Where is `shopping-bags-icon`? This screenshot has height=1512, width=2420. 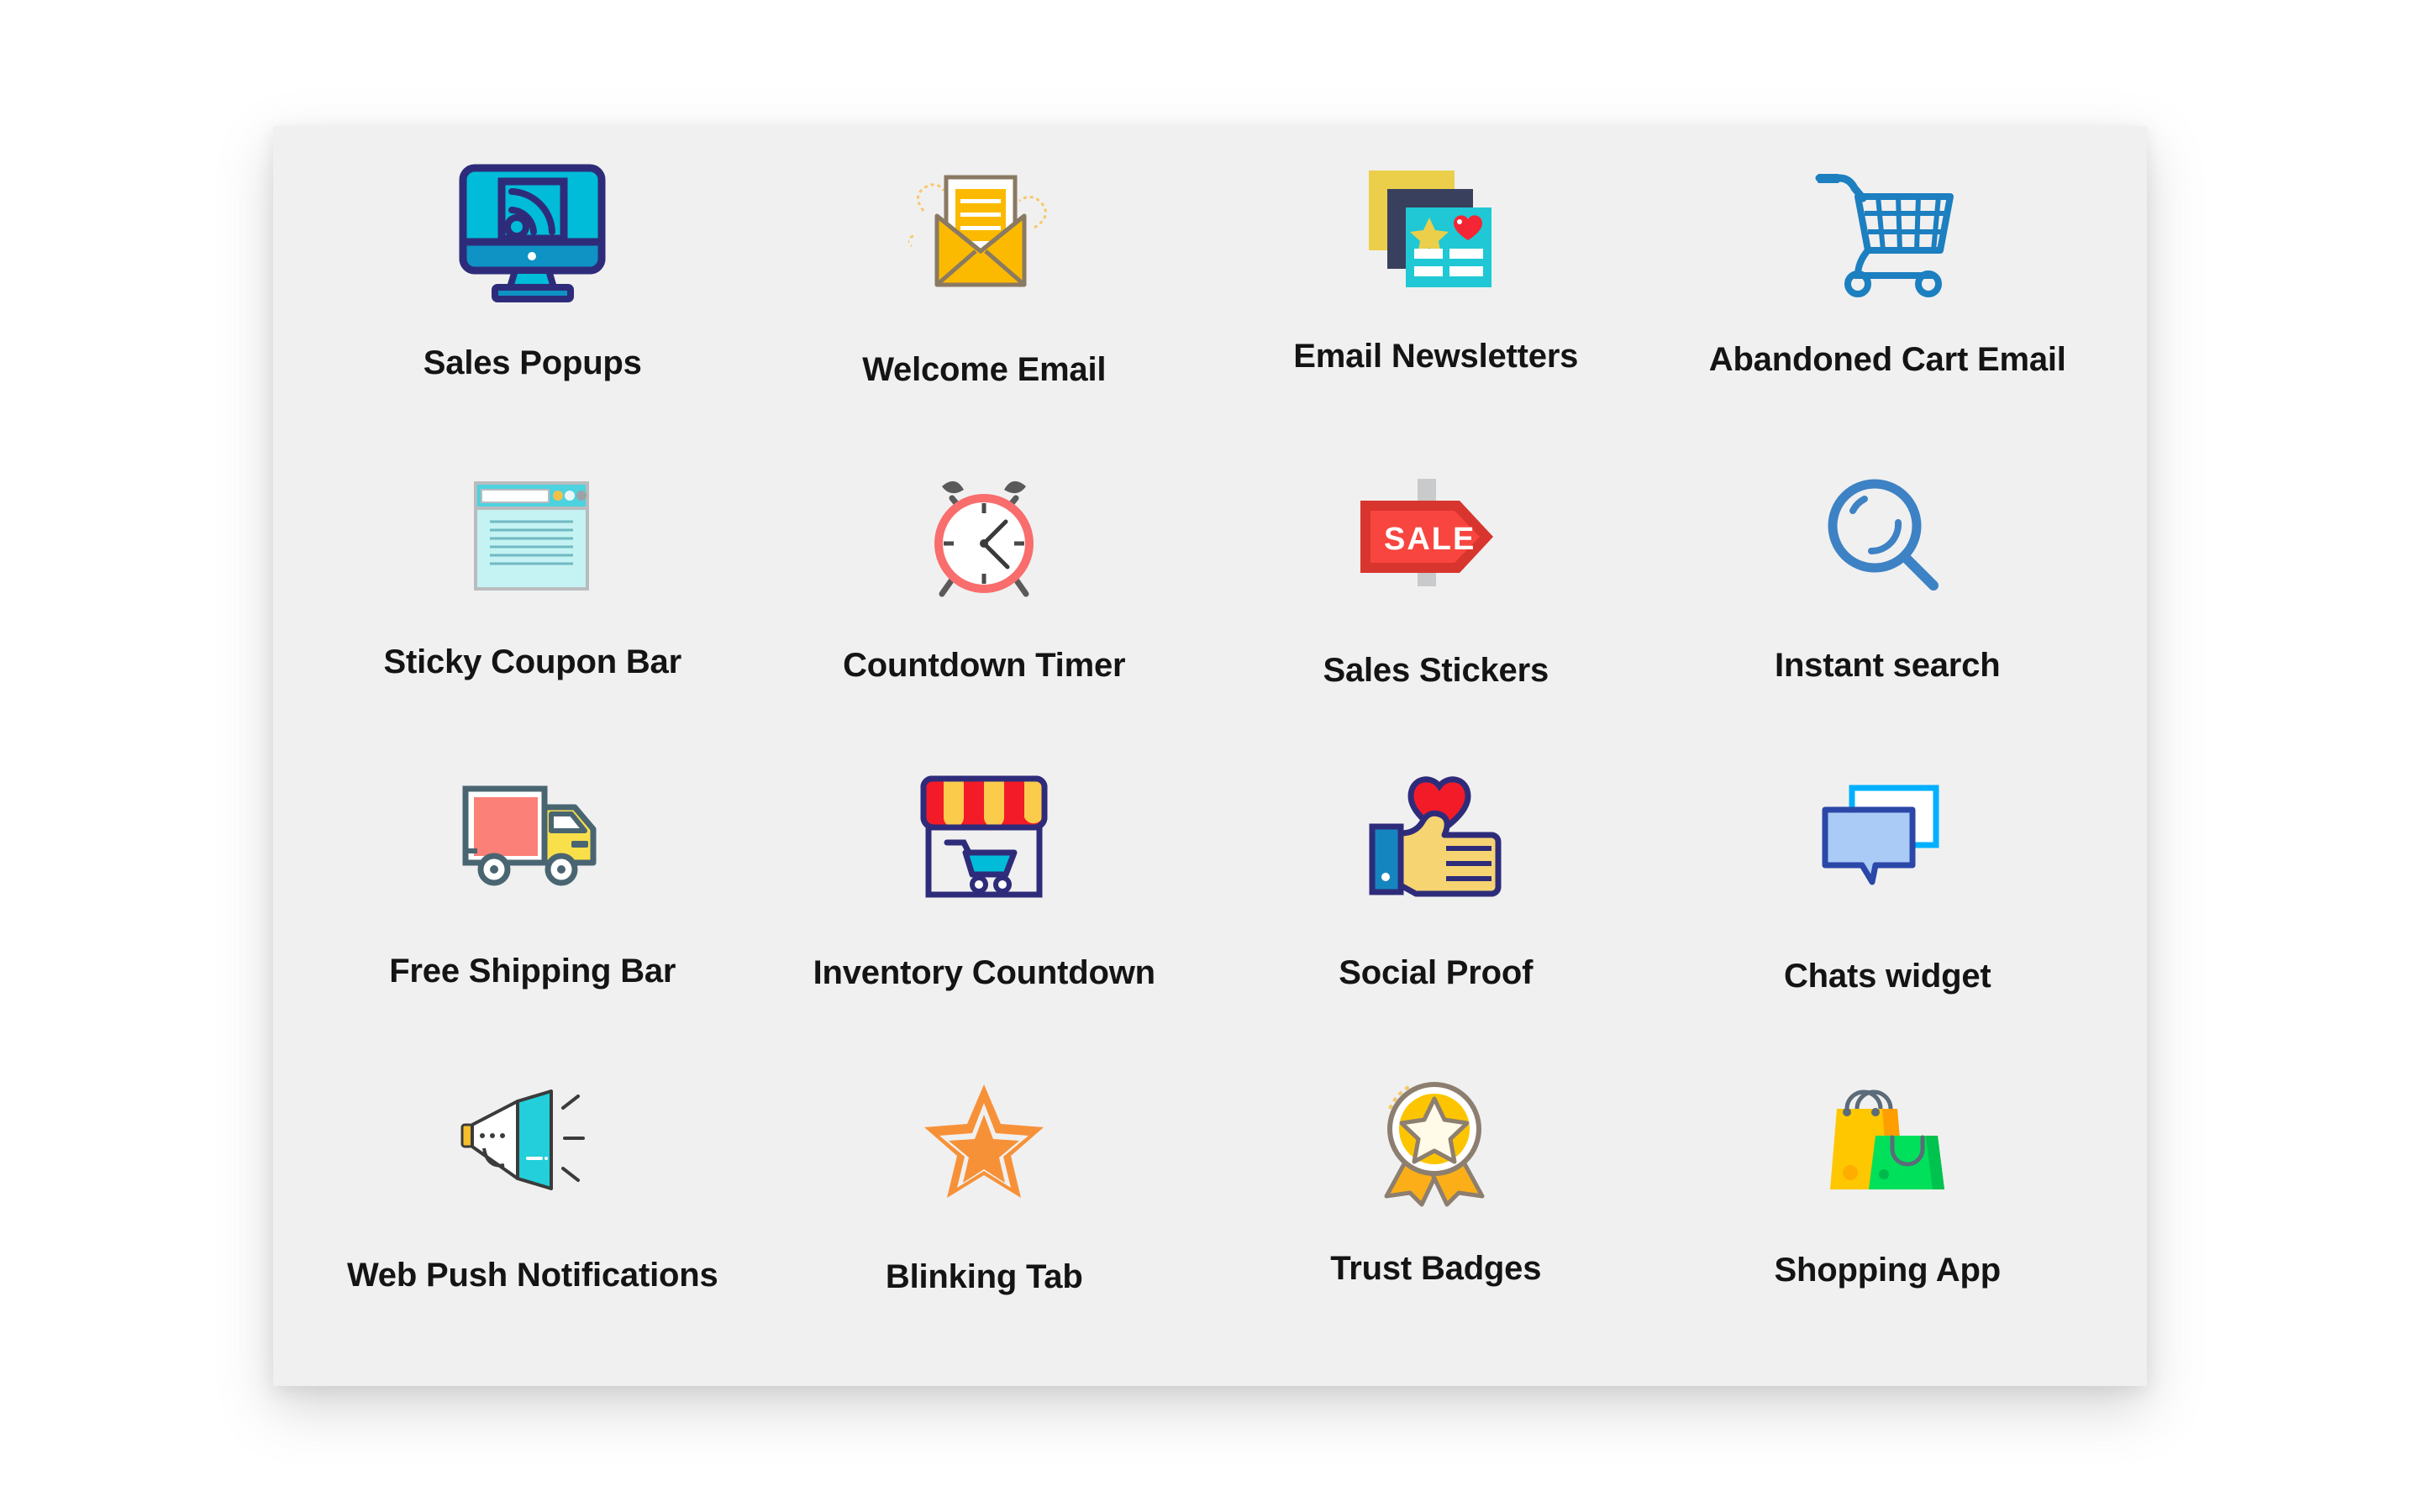
shopping-bags-icon is located at coordinates (1887, 1141).